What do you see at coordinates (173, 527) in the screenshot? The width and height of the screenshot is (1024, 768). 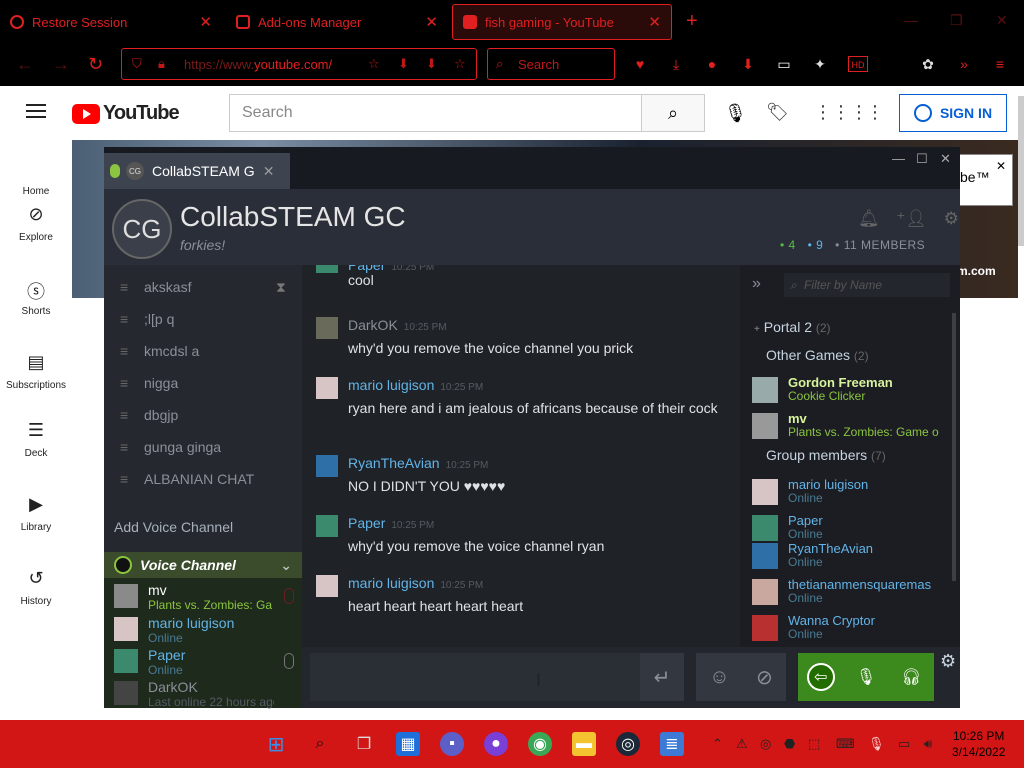 I see `add-voice-channel-button: Add Voice Channel` at bounding box center [173, 527].